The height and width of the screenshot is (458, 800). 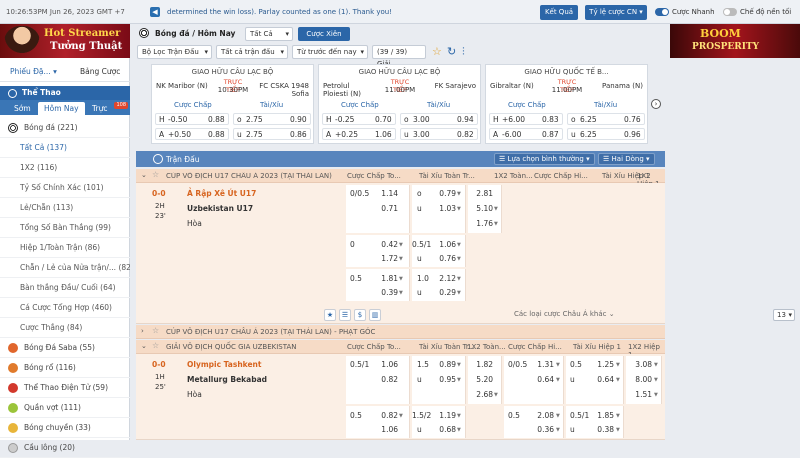 I want to click on fast-bet-toggle, so click(x=662, y=12).